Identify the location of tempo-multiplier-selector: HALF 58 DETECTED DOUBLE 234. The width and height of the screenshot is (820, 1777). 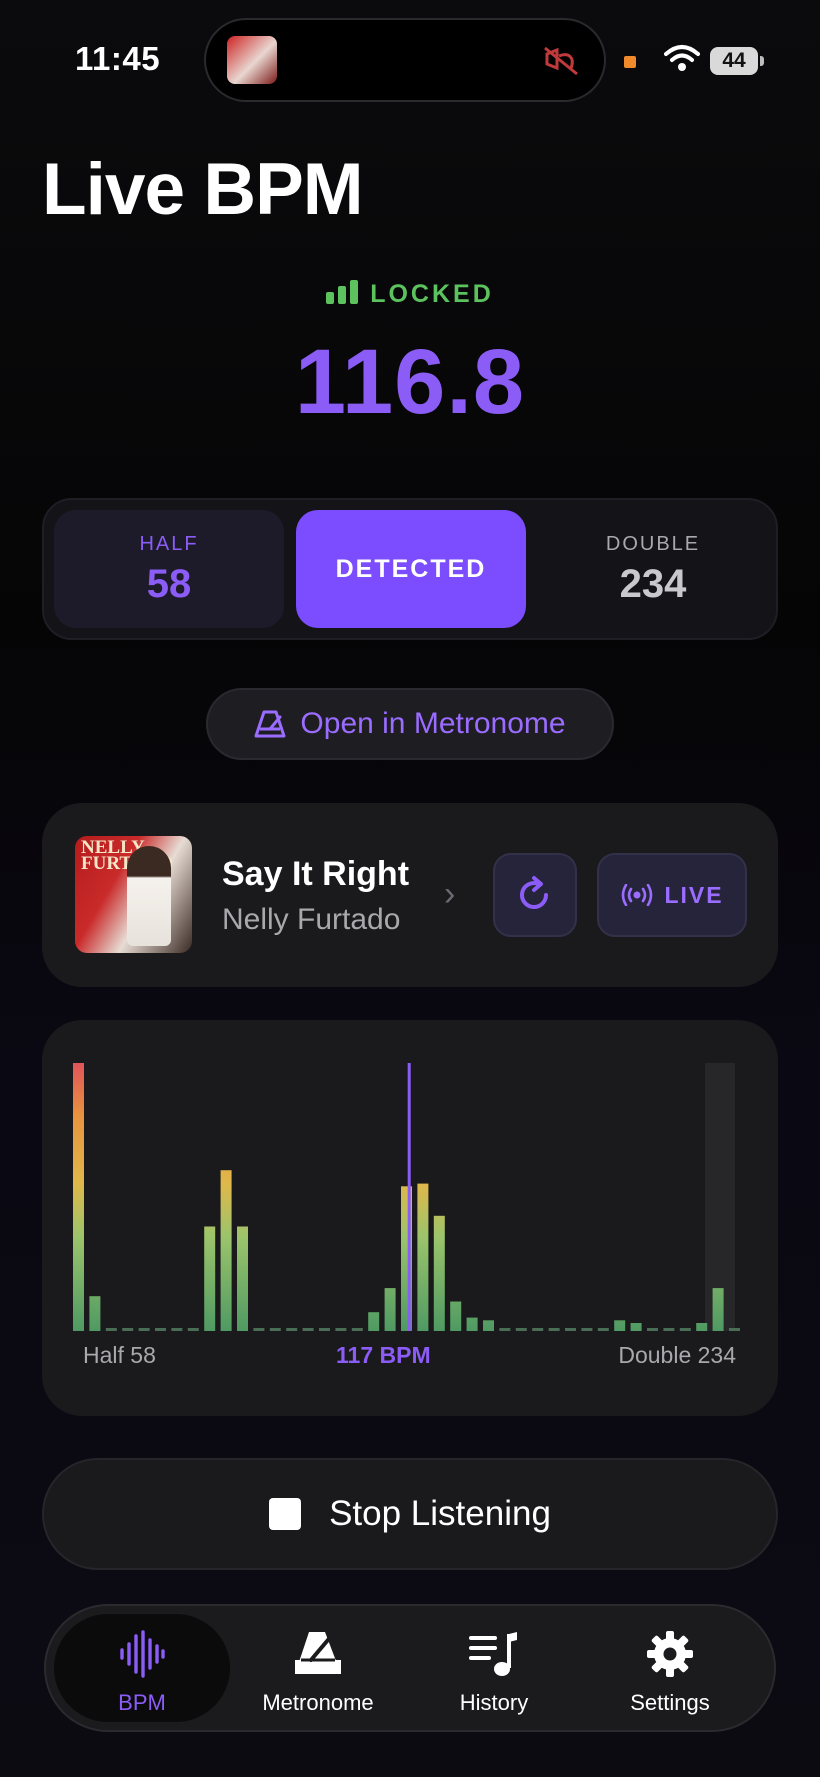
(410, 569).